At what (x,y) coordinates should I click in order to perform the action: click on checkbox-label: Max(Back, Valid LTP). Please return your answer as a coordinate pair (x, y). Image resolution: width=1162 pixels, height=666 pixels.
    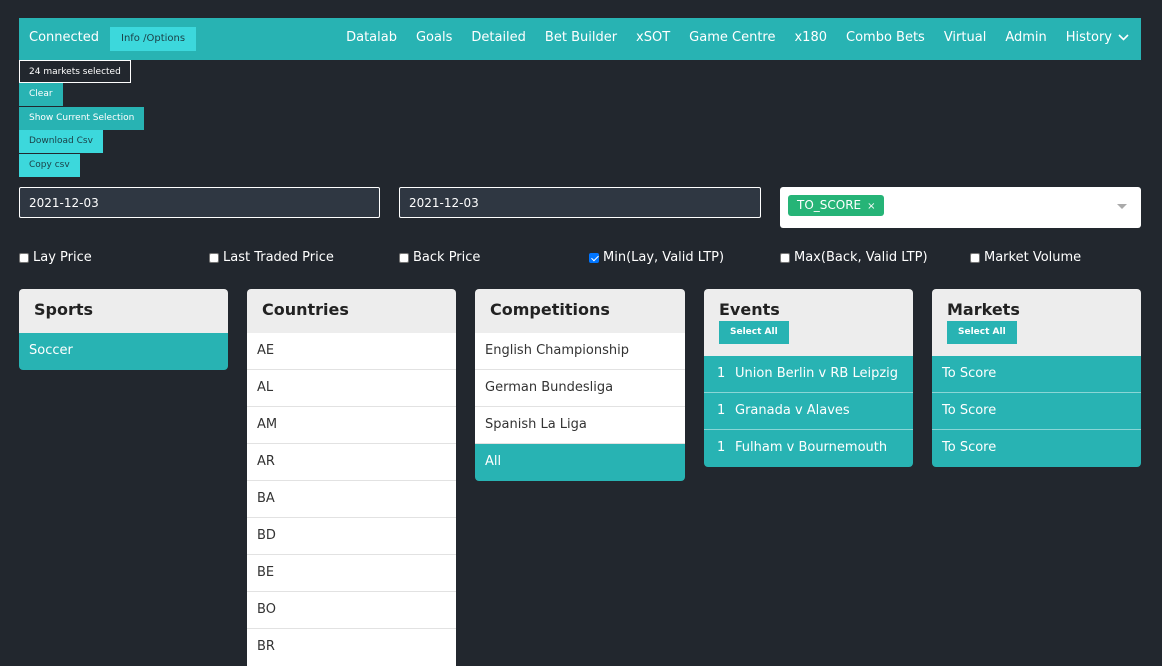
    Looking at the image, I should click on (861, 257).